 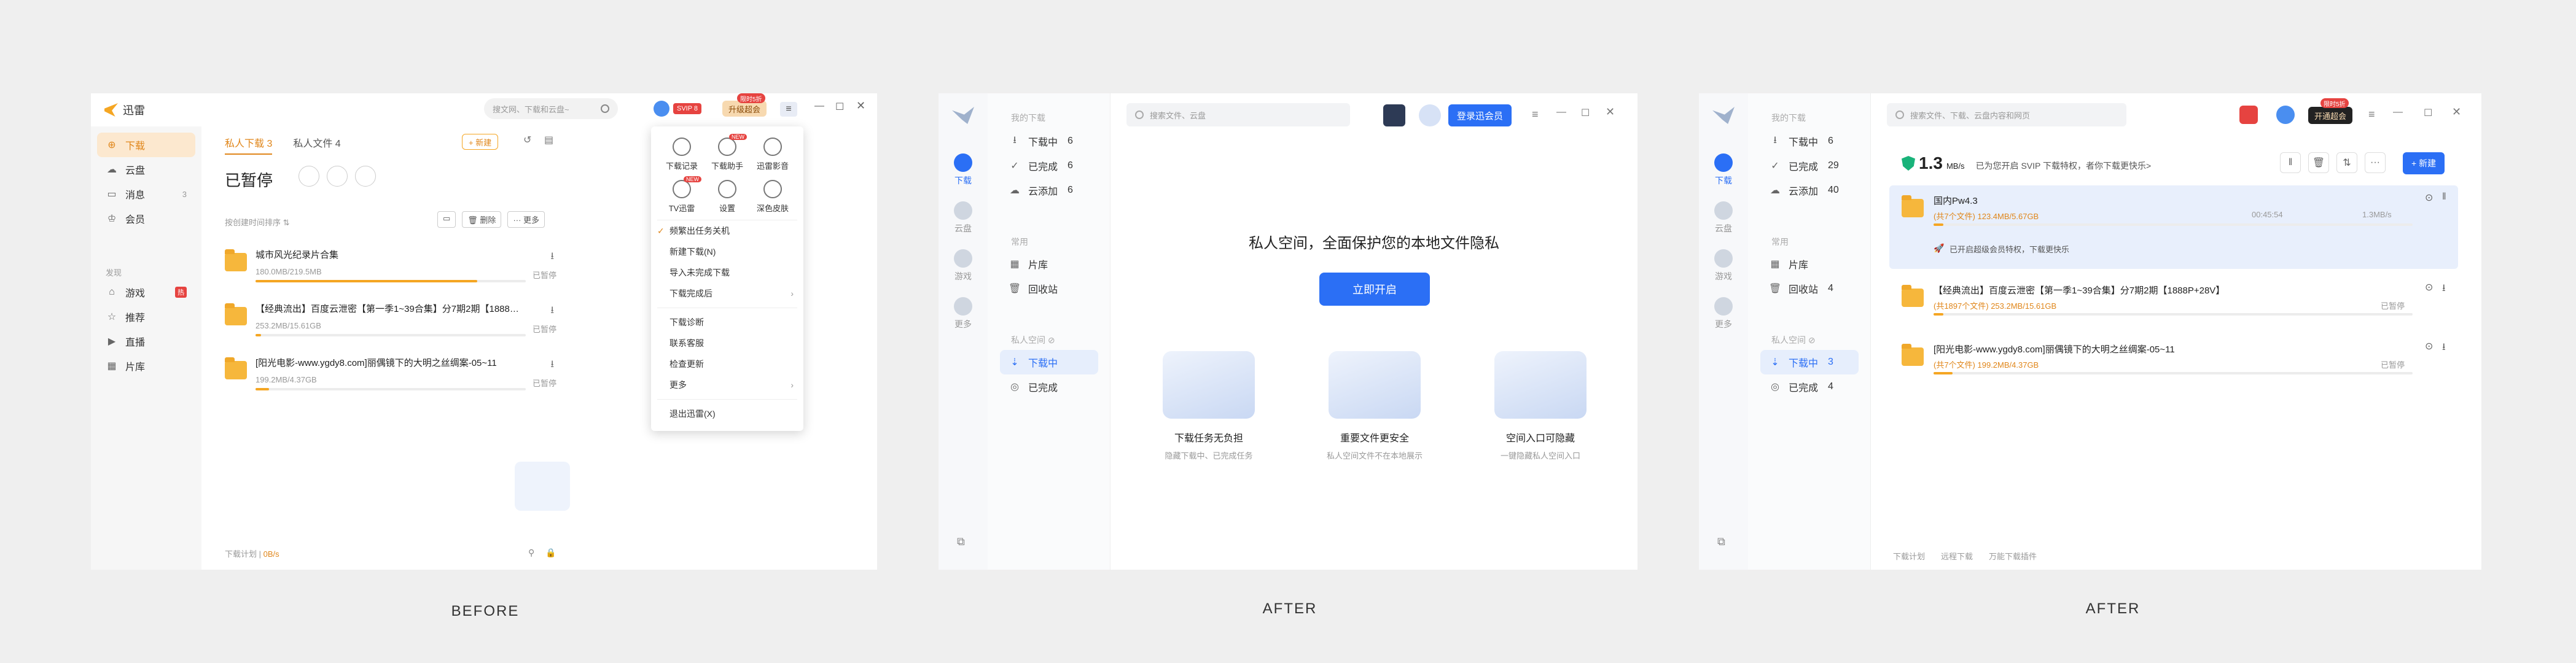 I want to click on menu-item: 导入未完成下载, so click(x=727, y=272).